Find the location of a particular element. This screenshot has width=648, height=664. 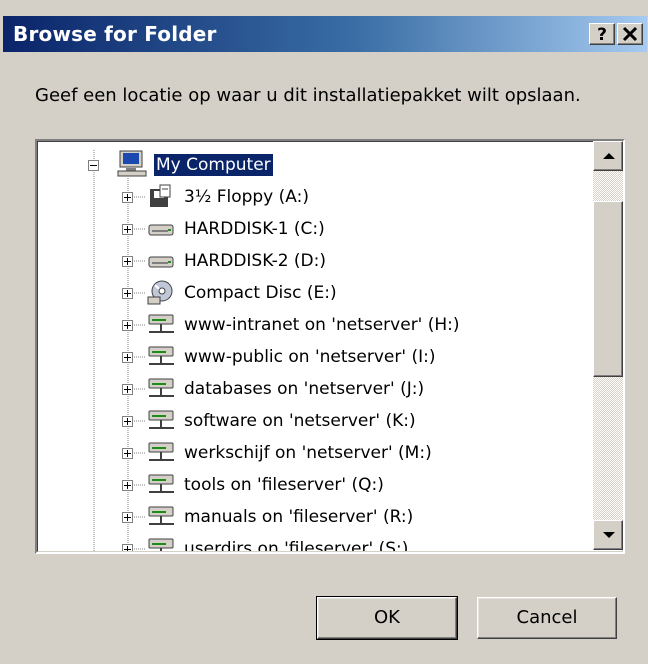

cancel-button: Cancel is located at coordinates (547, 618).